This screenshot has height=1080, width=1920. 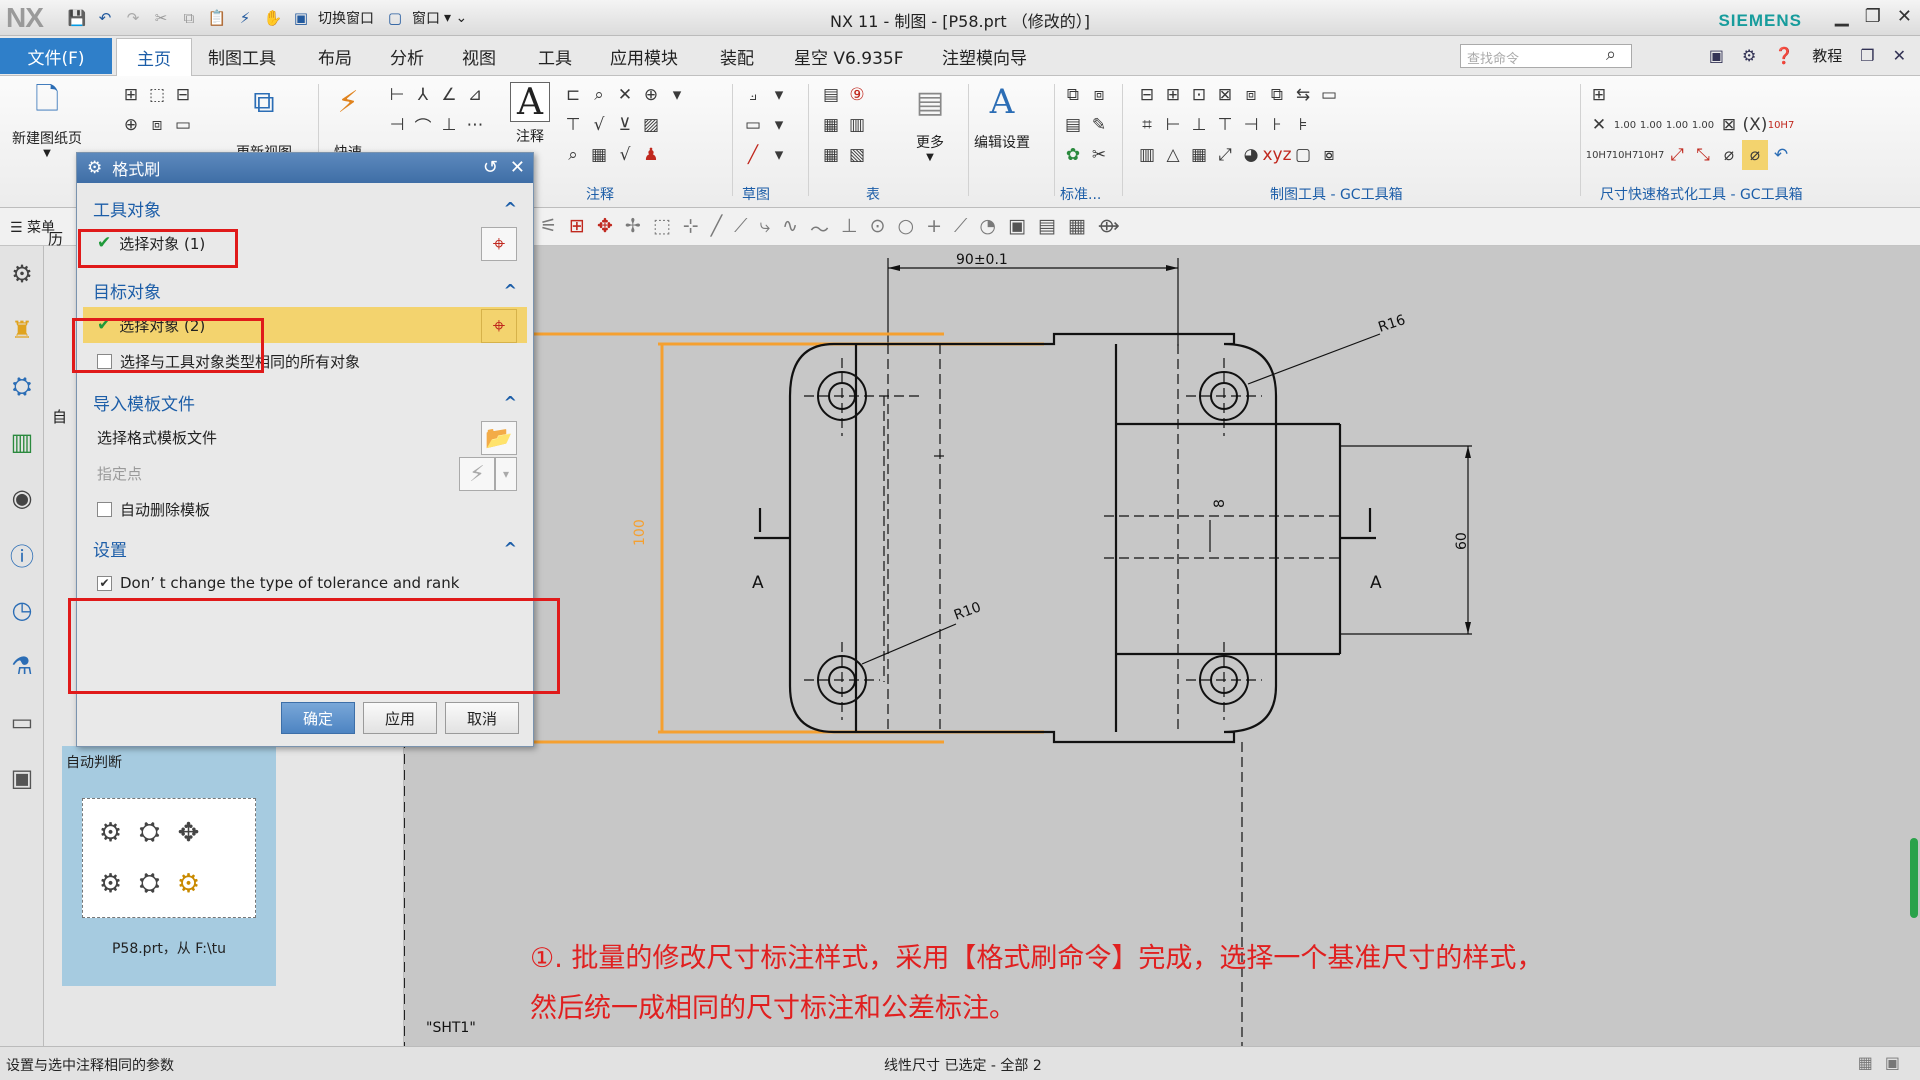 I want to click on tab-mold-wizard: 注塑模向导, so click(x=984, y=56).